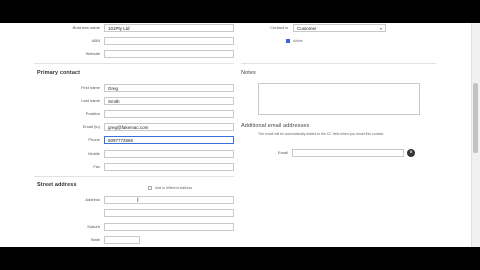 The width and height of the screenshot is (480, 270). Describe the element at coordinates (92, 199) in the screenshot. I see `address-label: Address` at that location.